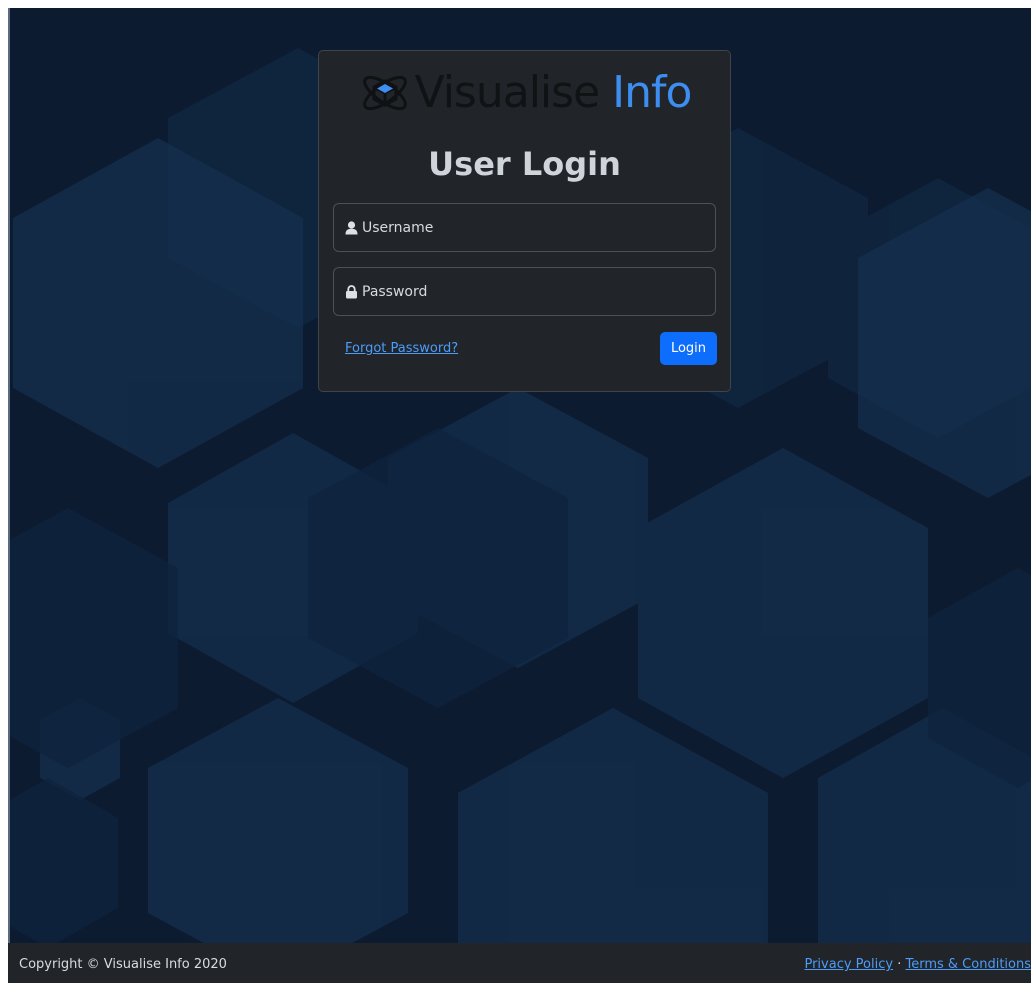 This screenshot has width=1031, height=983. I want to click on forgot-password-link: Forgot Password?, so click(401, 348).